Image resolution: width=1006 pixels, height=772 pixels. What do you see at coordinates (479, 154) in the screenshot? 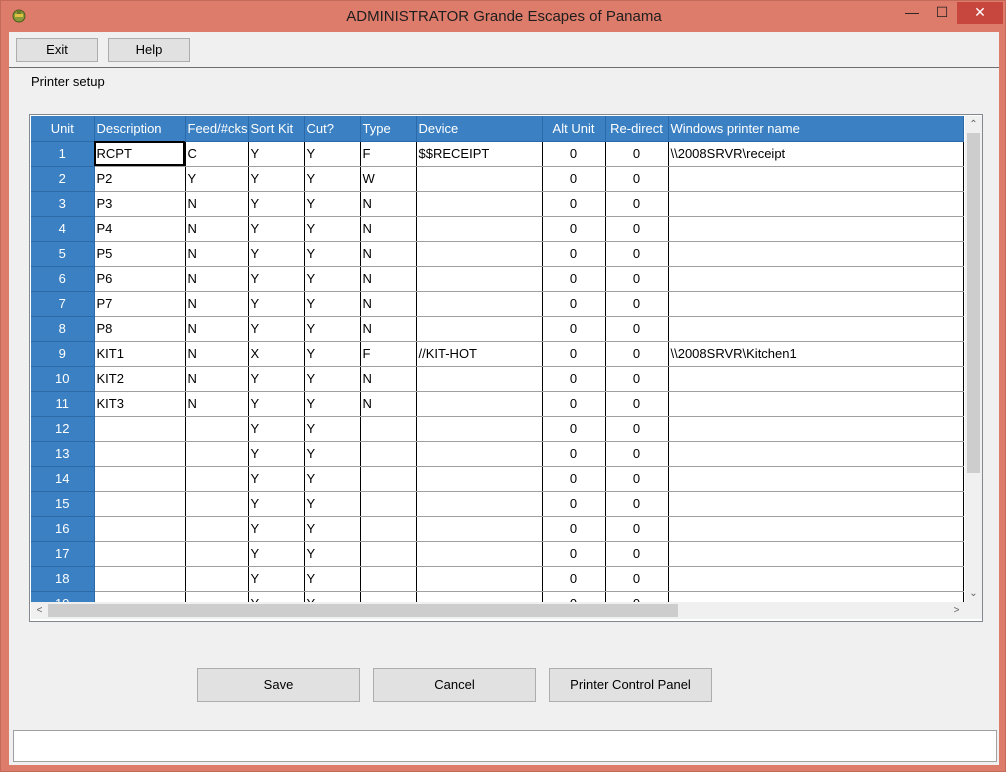
I see `cell-device: $$RECEIPT` at bounding box center [479, 154].